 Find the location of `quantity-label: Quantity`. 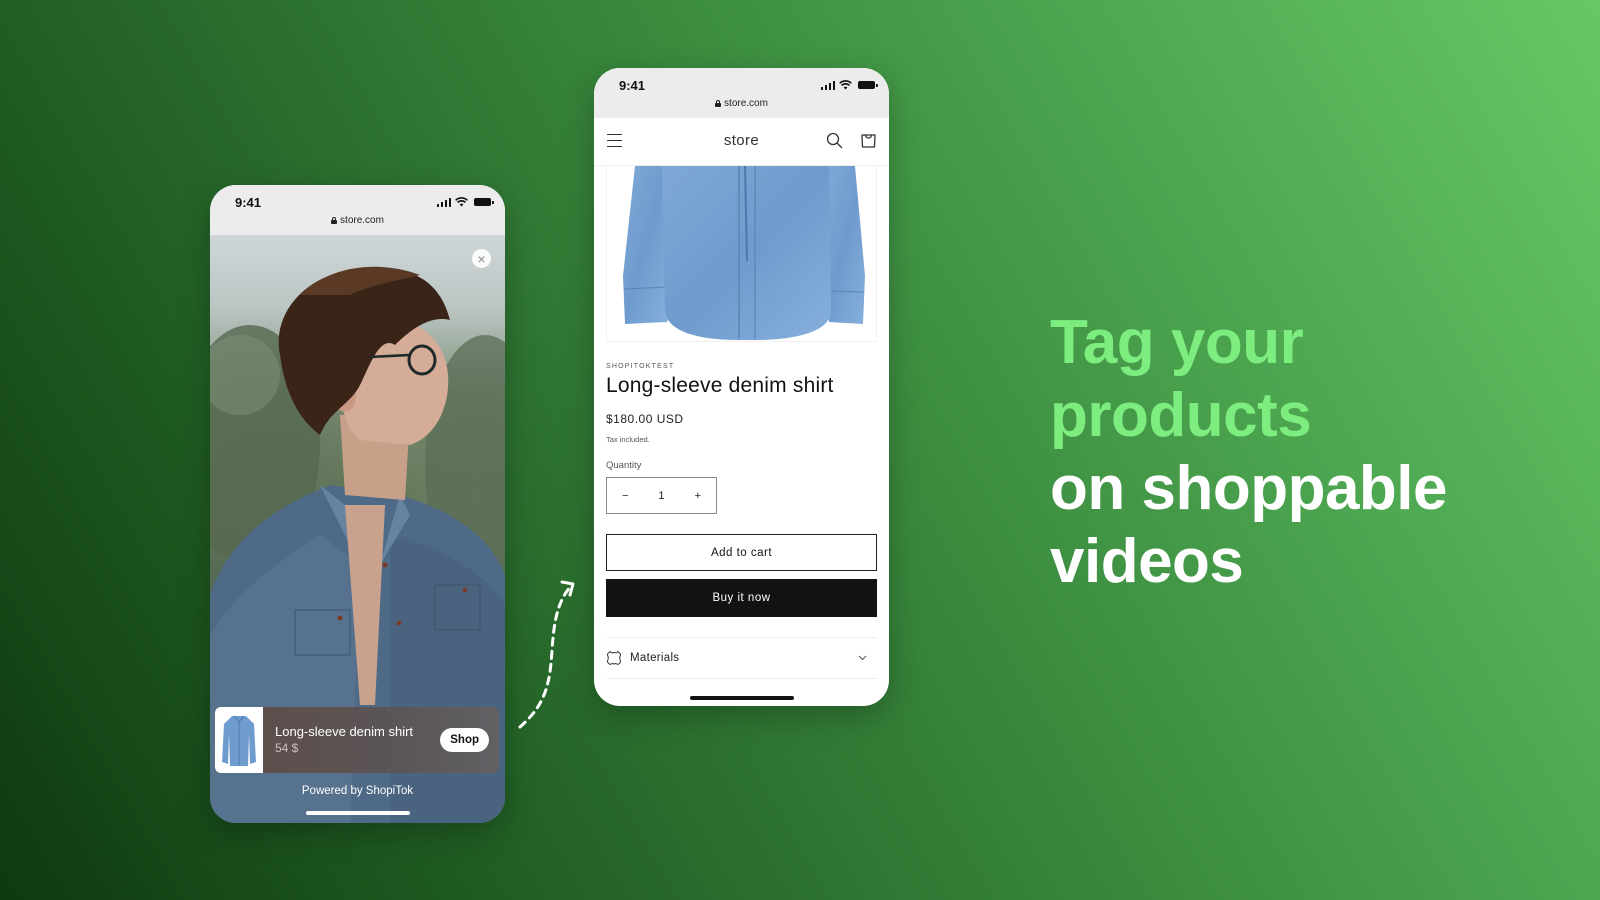

quantity-label: Quantity is located at coordinates (624, 465).